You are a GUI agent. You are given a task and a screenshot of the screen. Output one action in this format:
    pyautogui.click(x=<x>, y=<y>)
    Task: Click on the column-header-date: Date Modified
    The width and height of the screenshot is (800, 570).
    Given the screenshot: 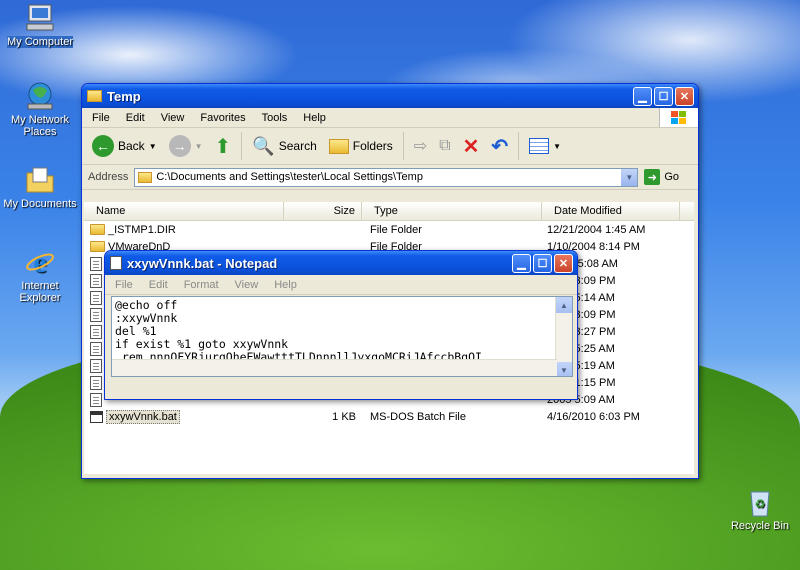 What is the action you would take?
    pyautogui.click(x=611, y=211)
    